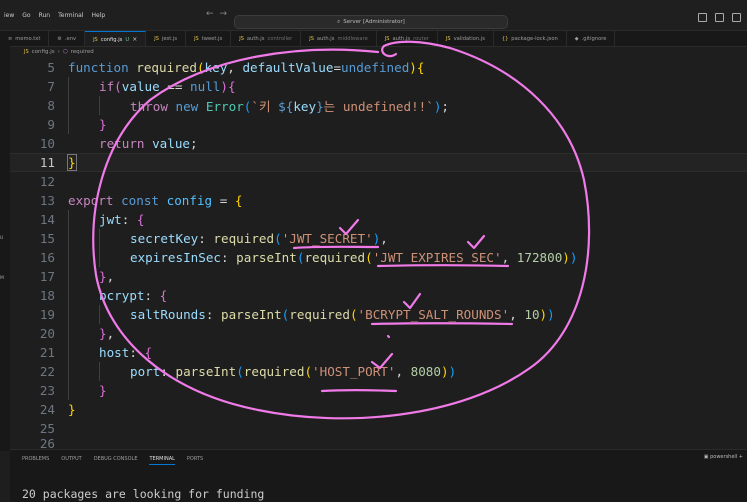  What do you see at coordinates (71, 460) in the screenshot?
I see `tab-output: OUTPUT` at bounding box center [71, 460].